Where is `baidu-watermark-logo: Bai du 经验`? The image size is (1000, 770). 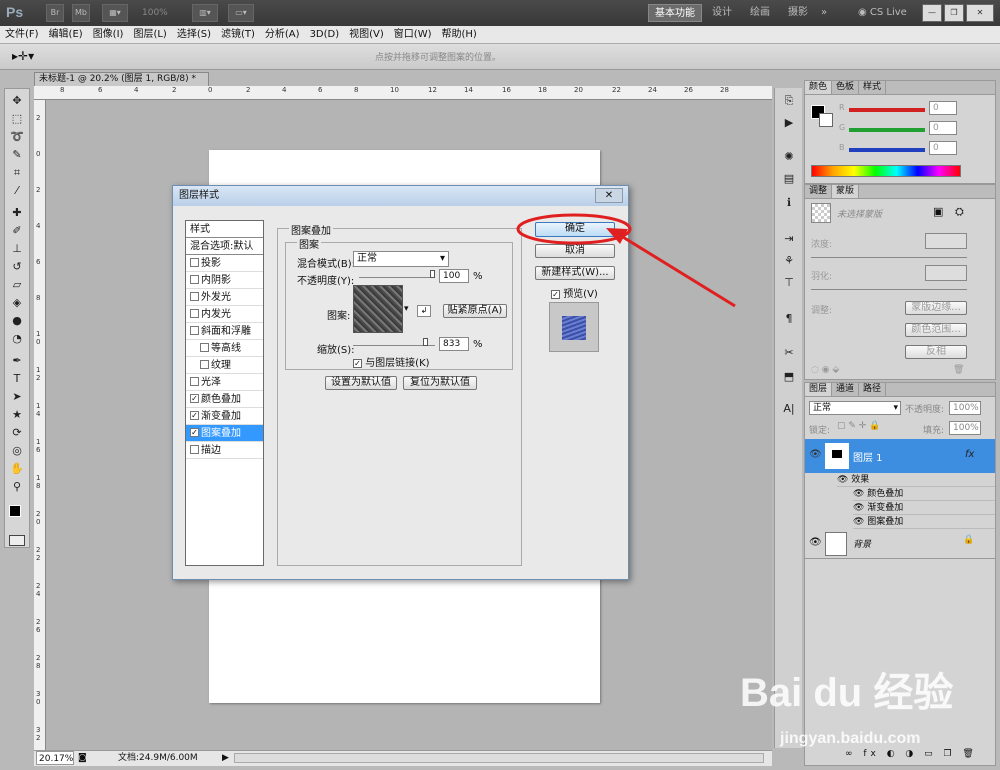 baidu-watermark-logo: Bai du 经验 is located at coordinates (847, 693).